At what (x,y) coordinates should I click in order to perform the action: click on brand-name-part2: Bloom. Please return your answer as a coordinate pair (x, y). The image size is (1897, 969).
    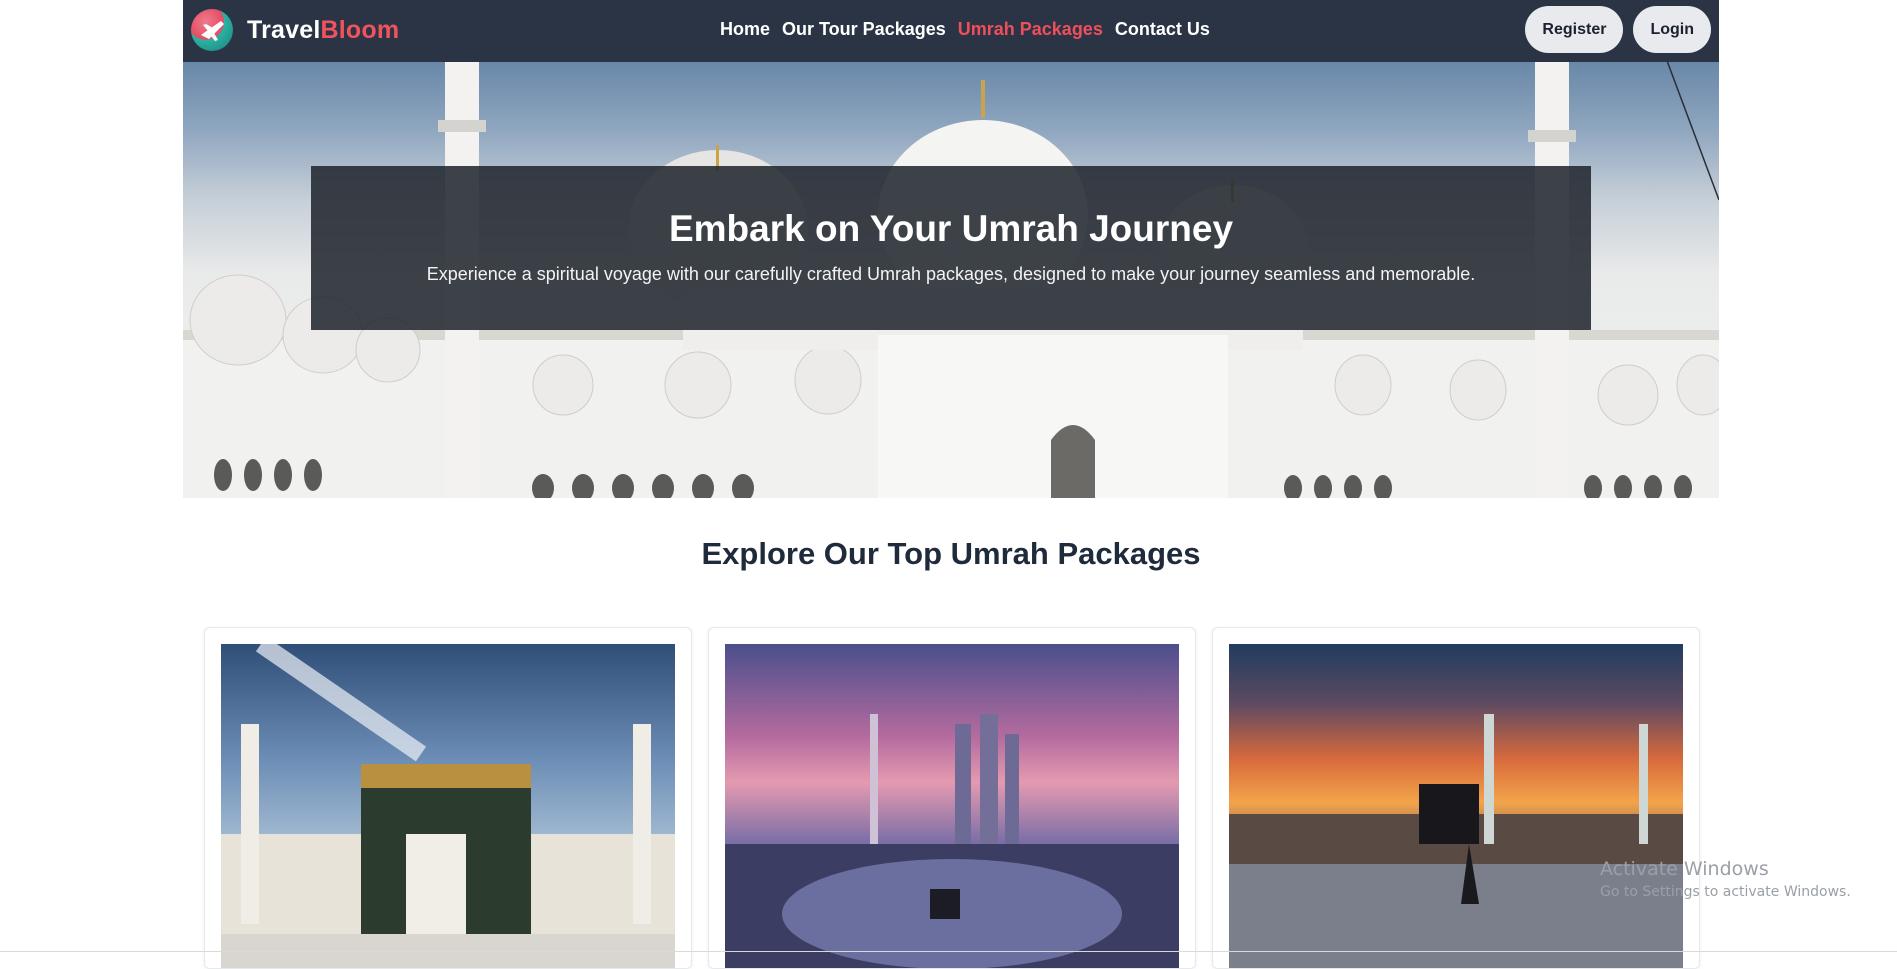
    Looking at the image, I should click on (360, 30).